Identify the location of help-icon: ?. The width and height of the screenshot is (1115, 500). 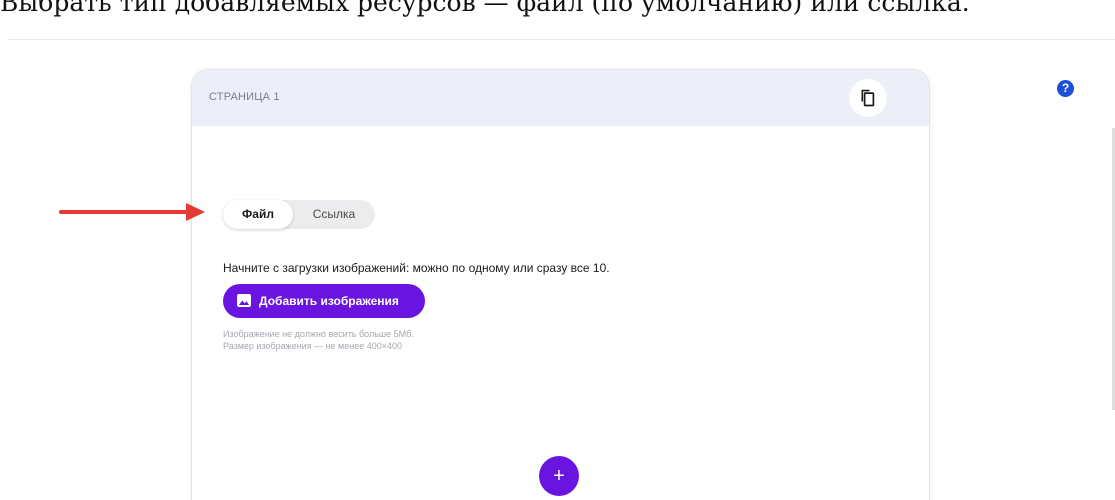
(1065, 88).